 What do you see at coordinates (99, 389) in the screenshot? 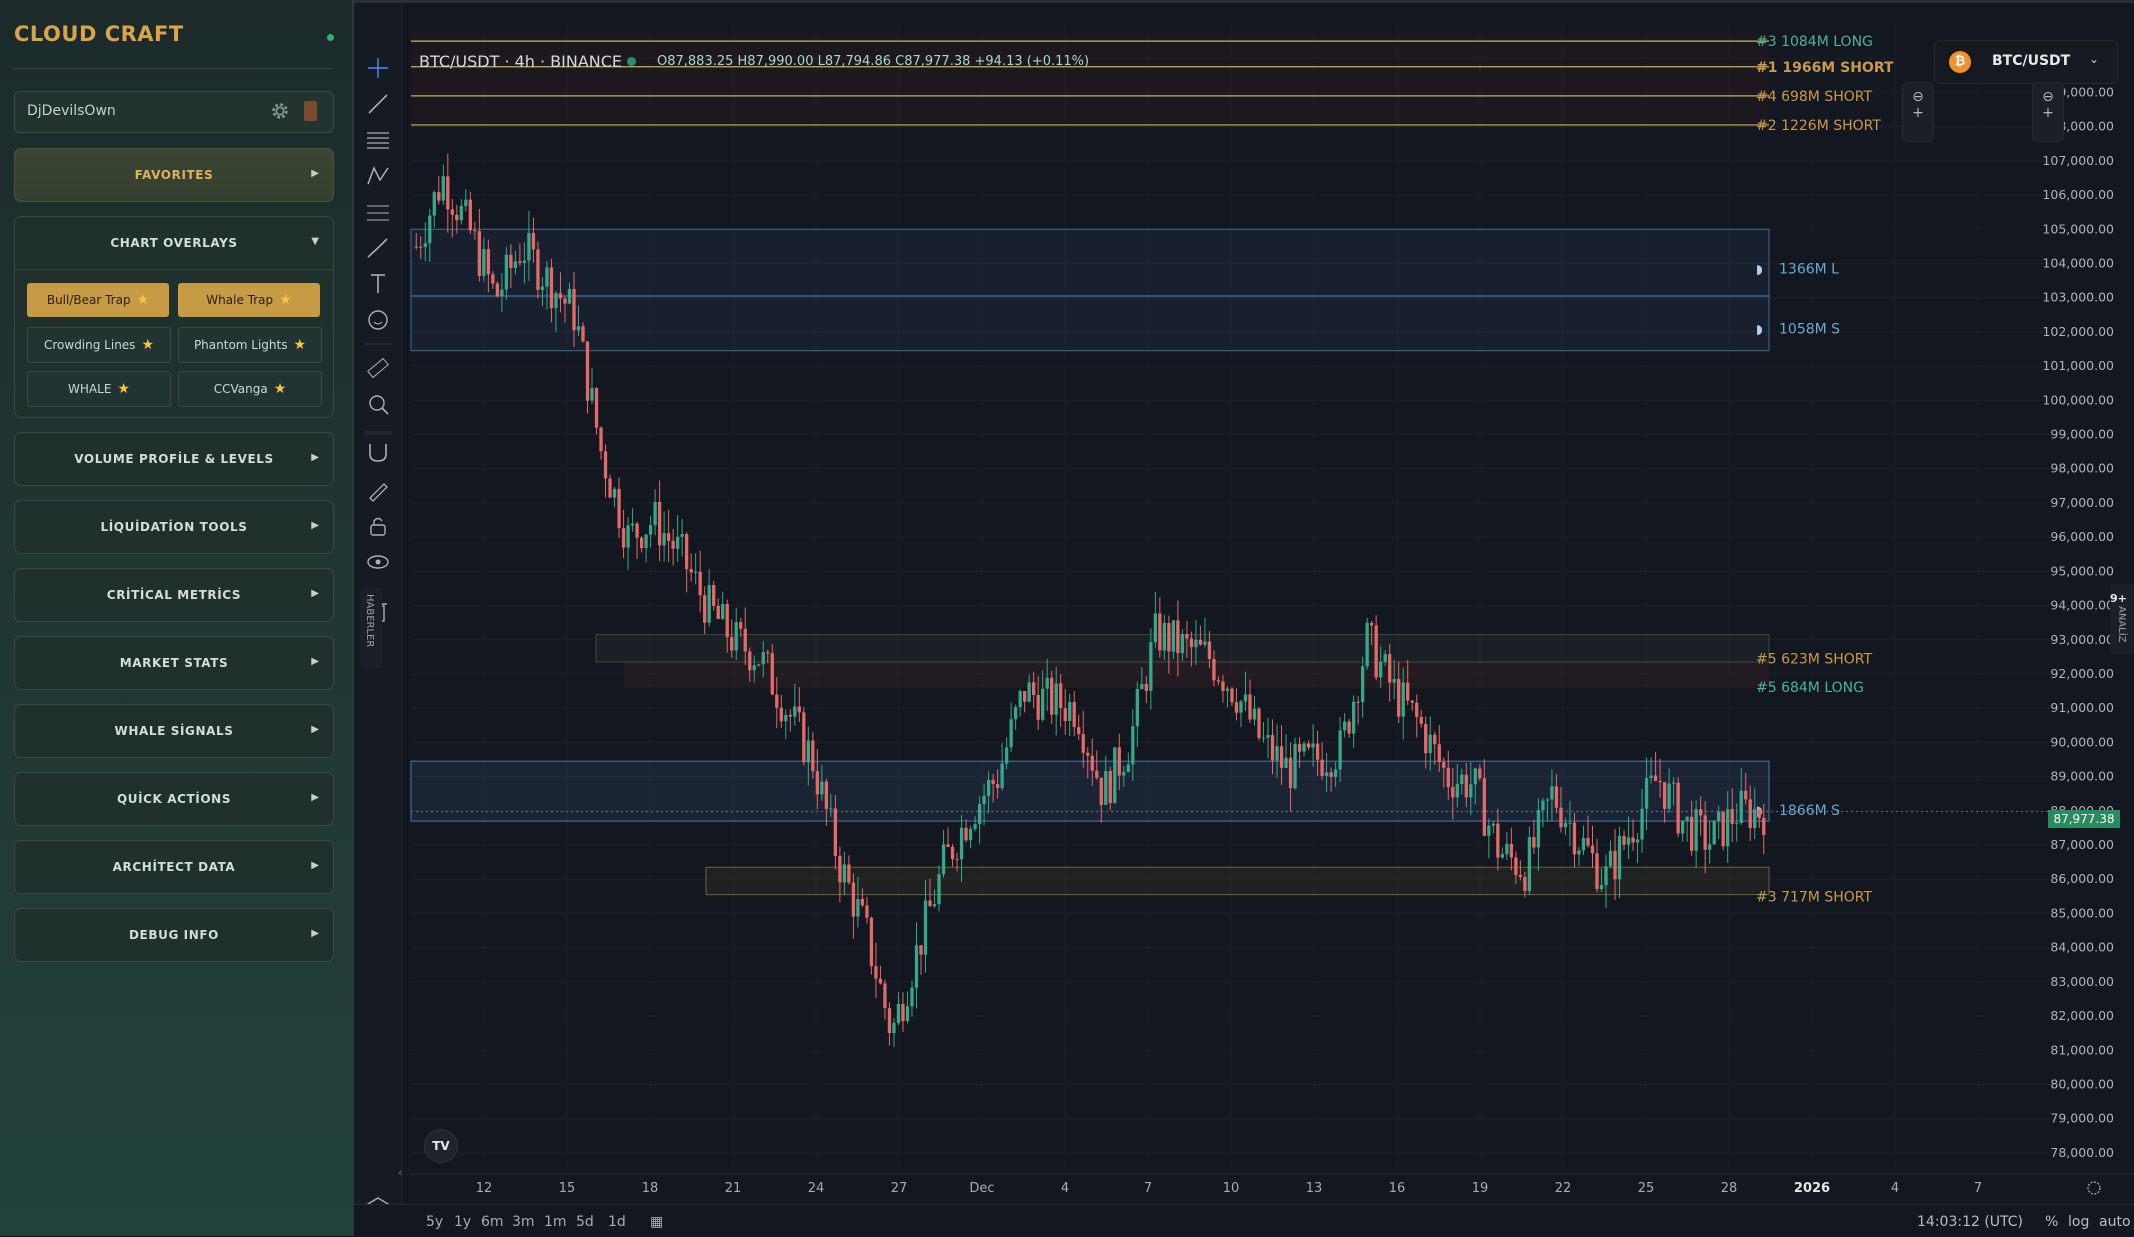
I see `overlay-whale-button: WHALE ★` at bounding box center [99, 389].